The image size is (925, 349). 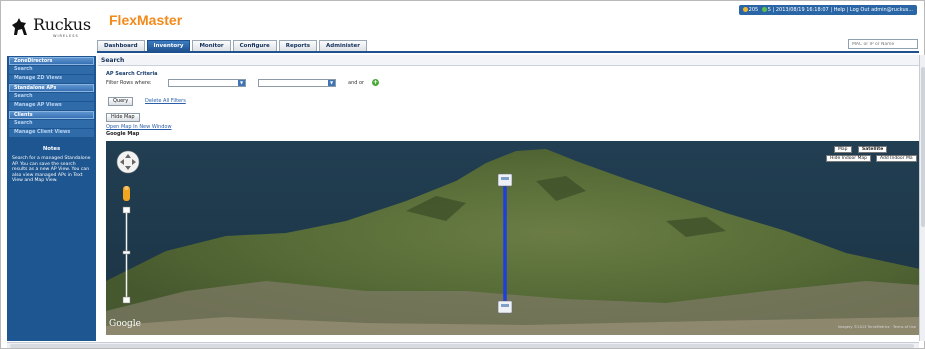 I want to click on query-button: Query, so click(x=121, y=101).